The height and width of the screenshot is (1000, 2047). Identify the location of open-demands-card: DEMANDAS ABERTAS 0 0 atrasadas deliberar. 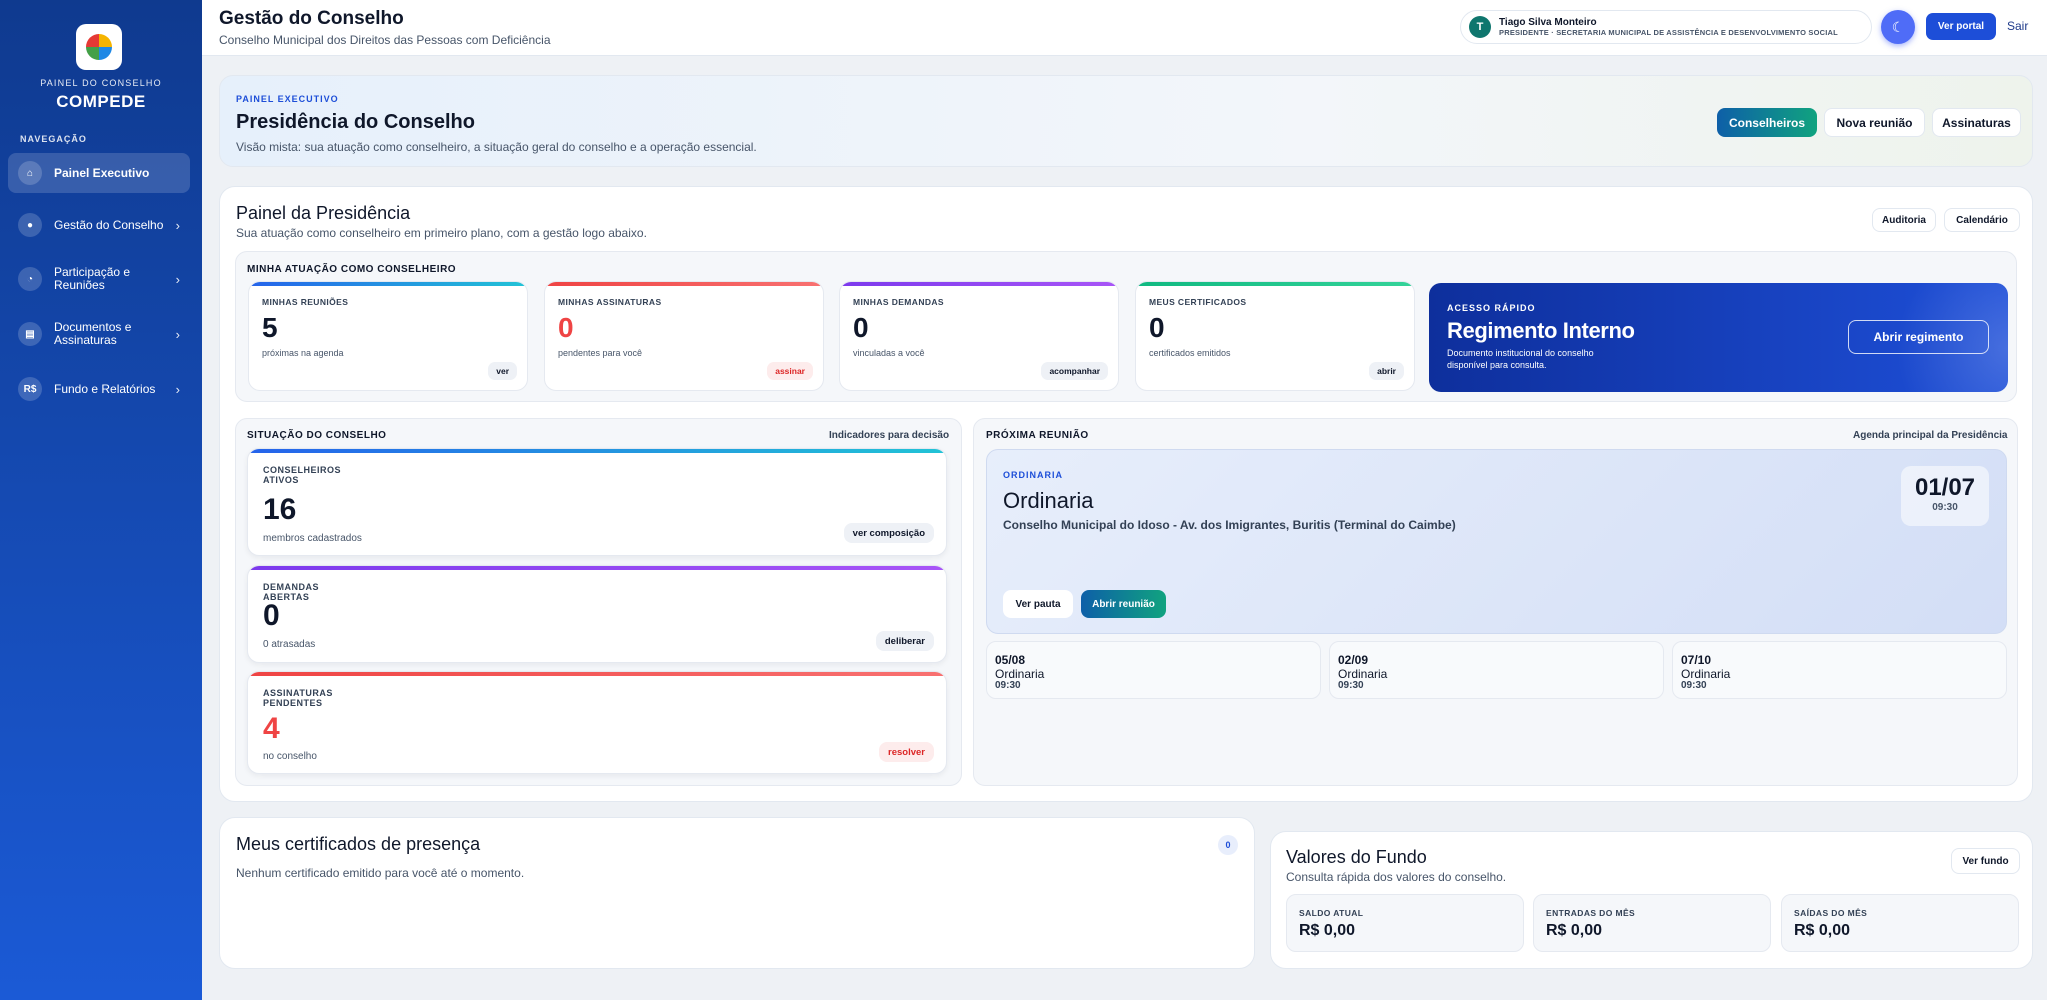
(597, 614).